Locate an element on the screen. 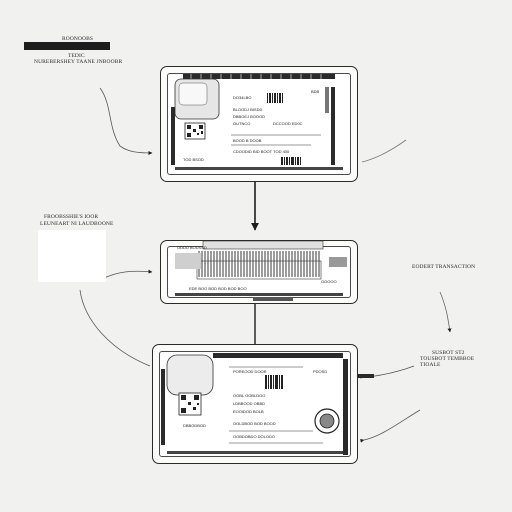 The width and height of the screenshot is (512, 512). card-middle-graphics is located at coordinates (261, 271).